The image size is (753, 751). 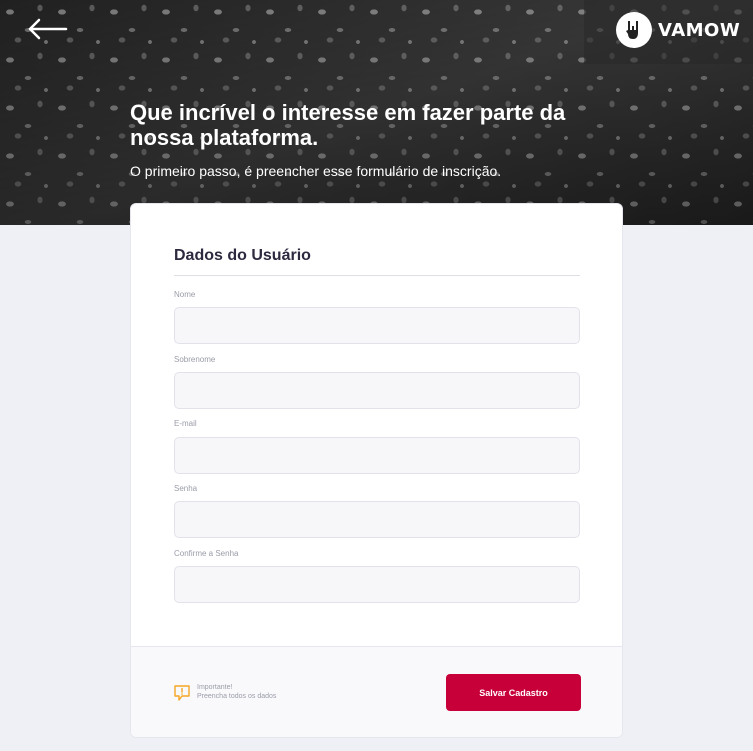 What do you see at coordinates (182, 693) in the screenshot?
I see `speech-bubble-alert-icon` at bounding box center [182, 693].